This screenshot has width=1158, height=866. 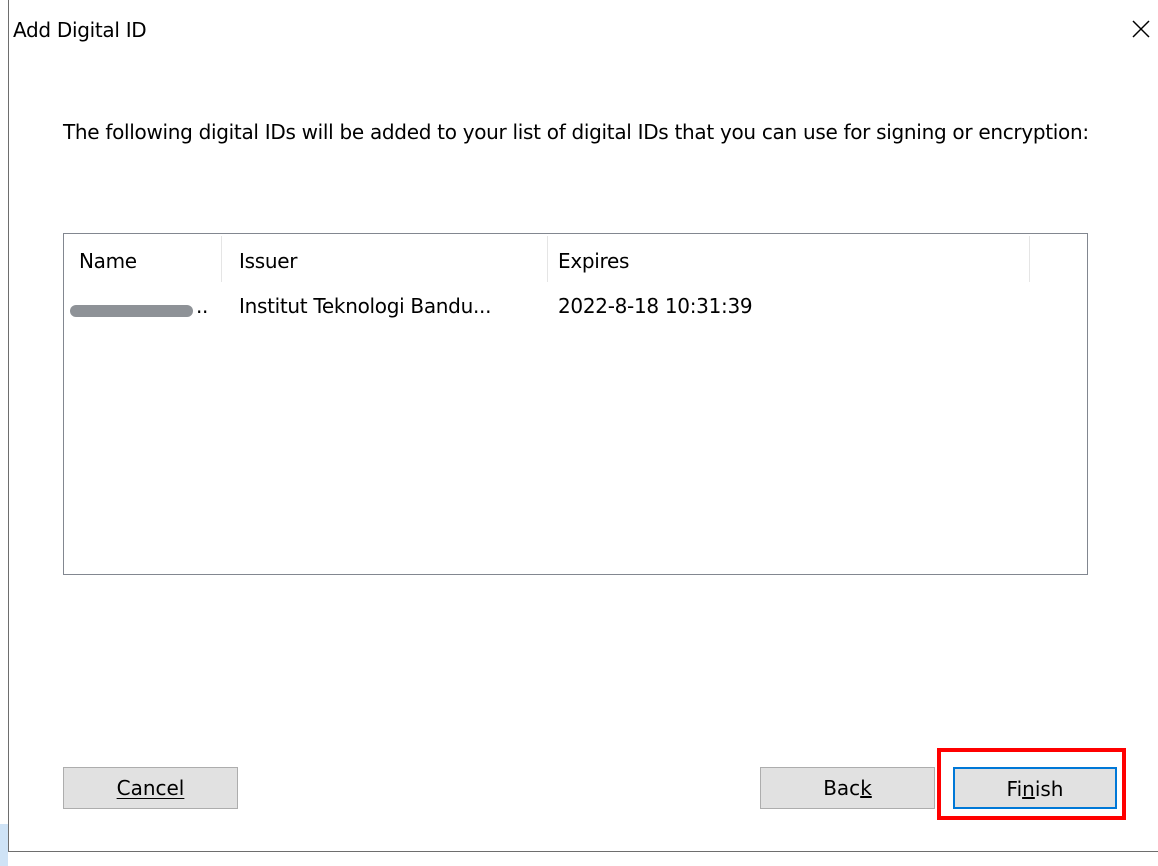 What do you see at coordinates (4, 845) in the screenshot?
I see `background-app-icon` at bounding box center [4, 845].